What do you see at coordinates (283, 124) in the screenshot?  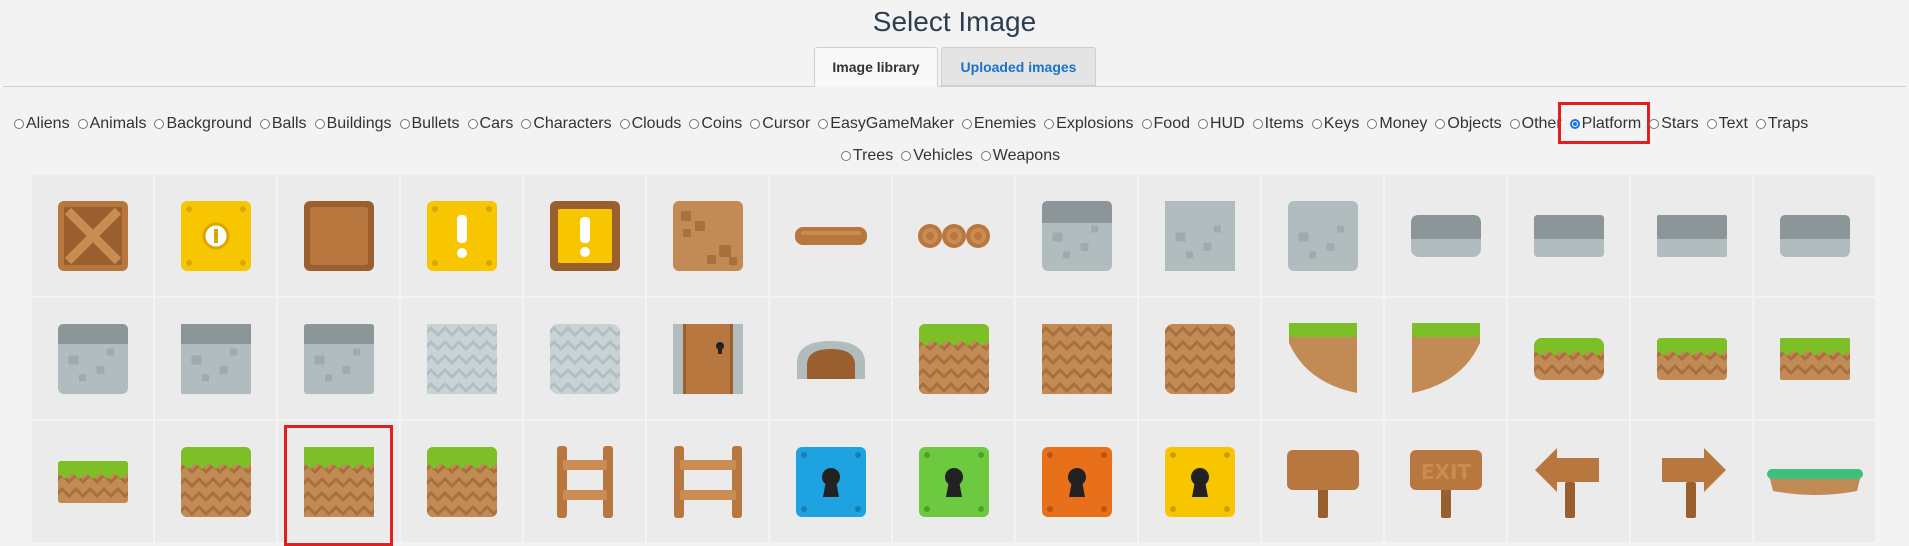 I see `category-radio-balls: Balls` at bounding box center [283, 124].